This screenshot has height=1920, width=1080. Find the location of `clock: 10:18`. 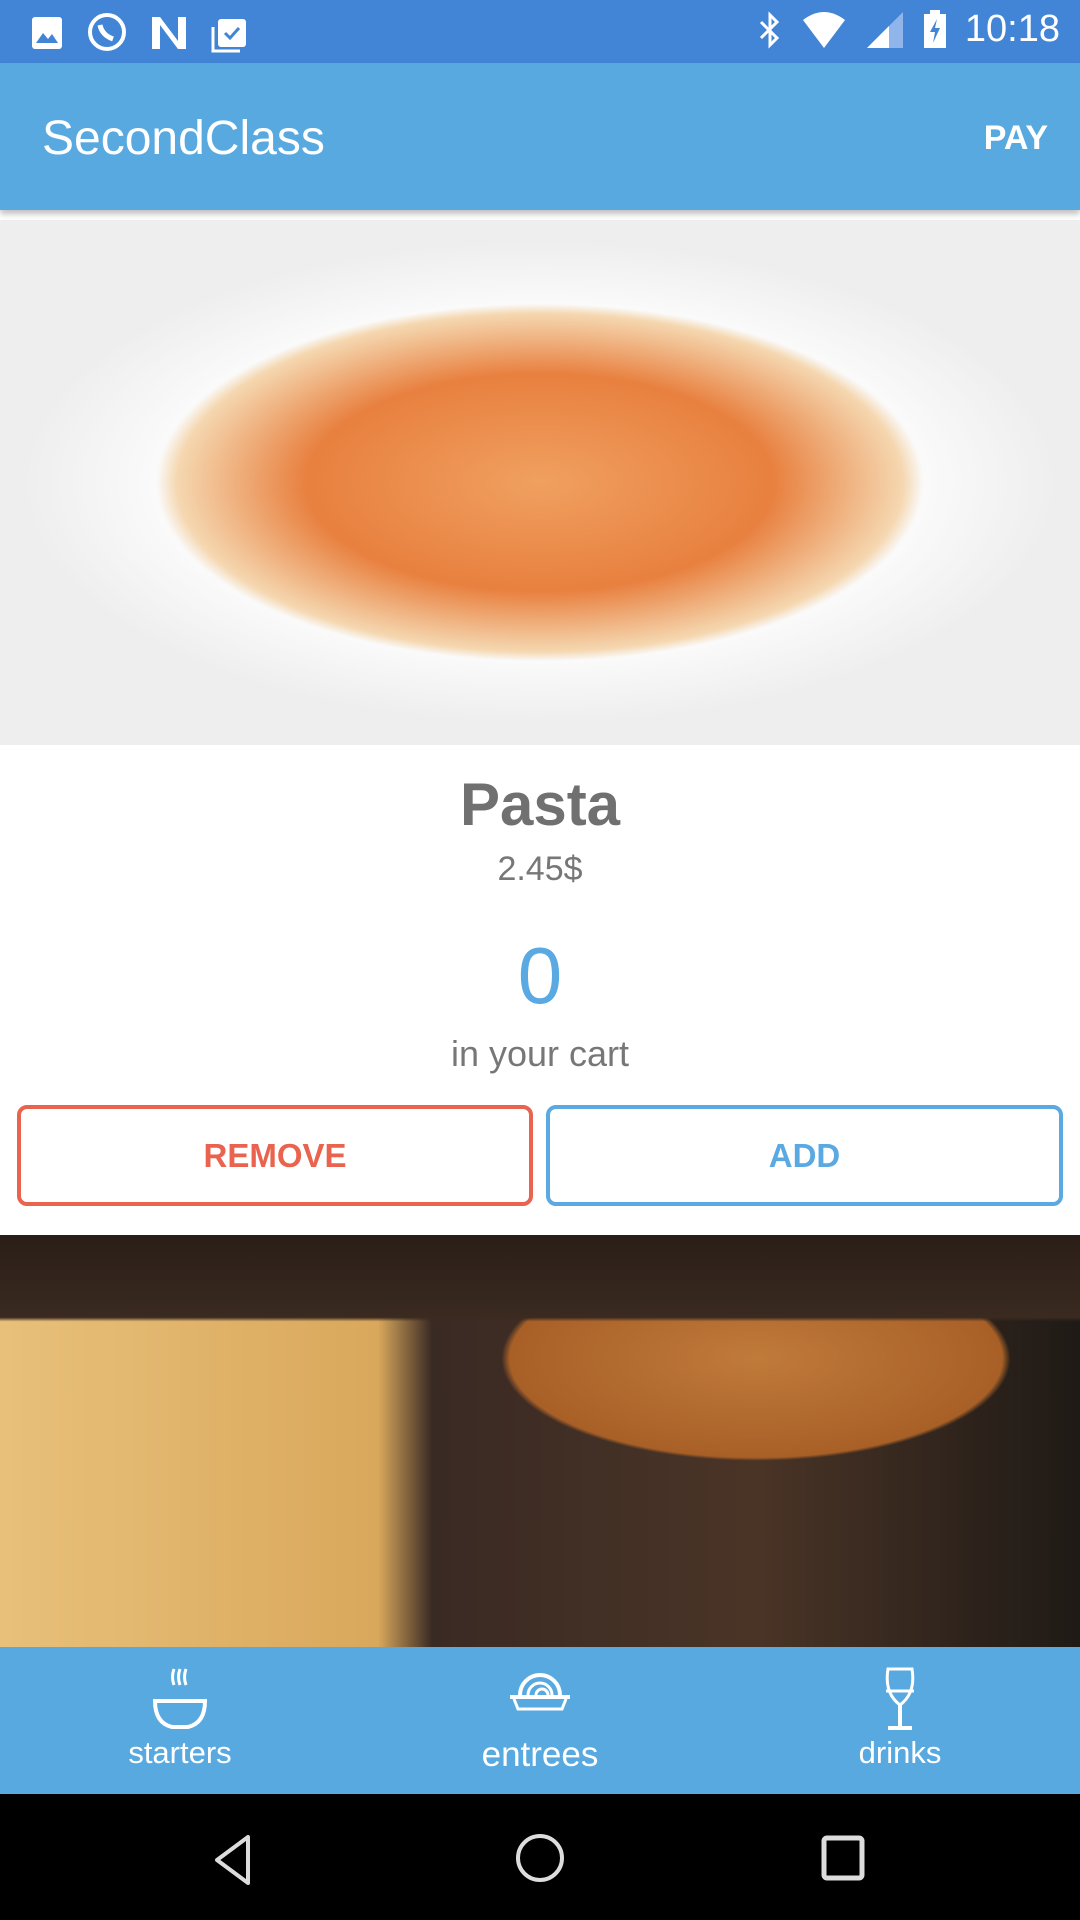

clock: 10:18 is located at coordinates (1012, 29).